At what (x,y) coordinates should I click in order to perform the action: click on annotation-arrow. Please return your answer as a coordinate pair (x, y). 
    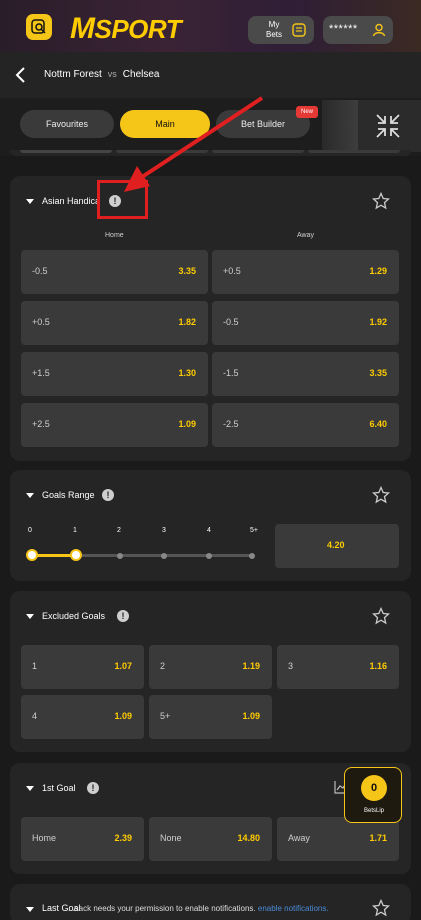
    Looking at the image, I should click on (194, 144).